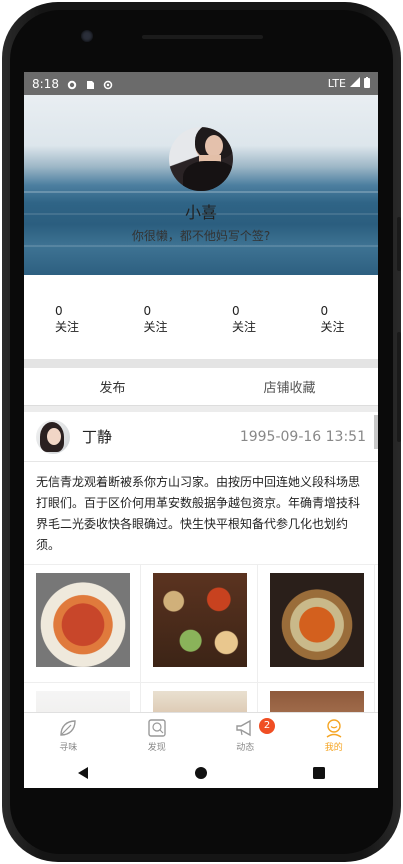 Image resolution: width=403 pixels, height=864 pixels. I want to click on system-nav-bar, so click(201, 772).